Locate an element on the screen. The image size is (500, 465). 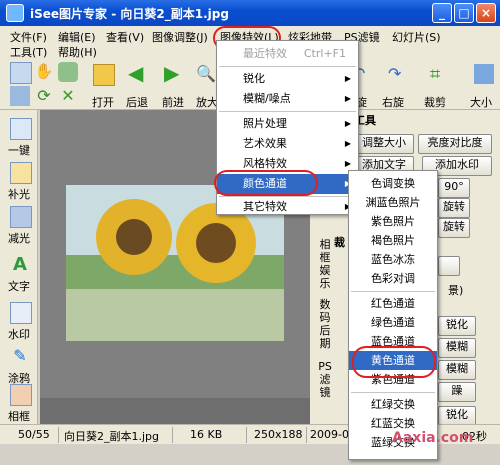
submenu-item-brown-photo: 褐色照片 is located at coordinates (393, 240).